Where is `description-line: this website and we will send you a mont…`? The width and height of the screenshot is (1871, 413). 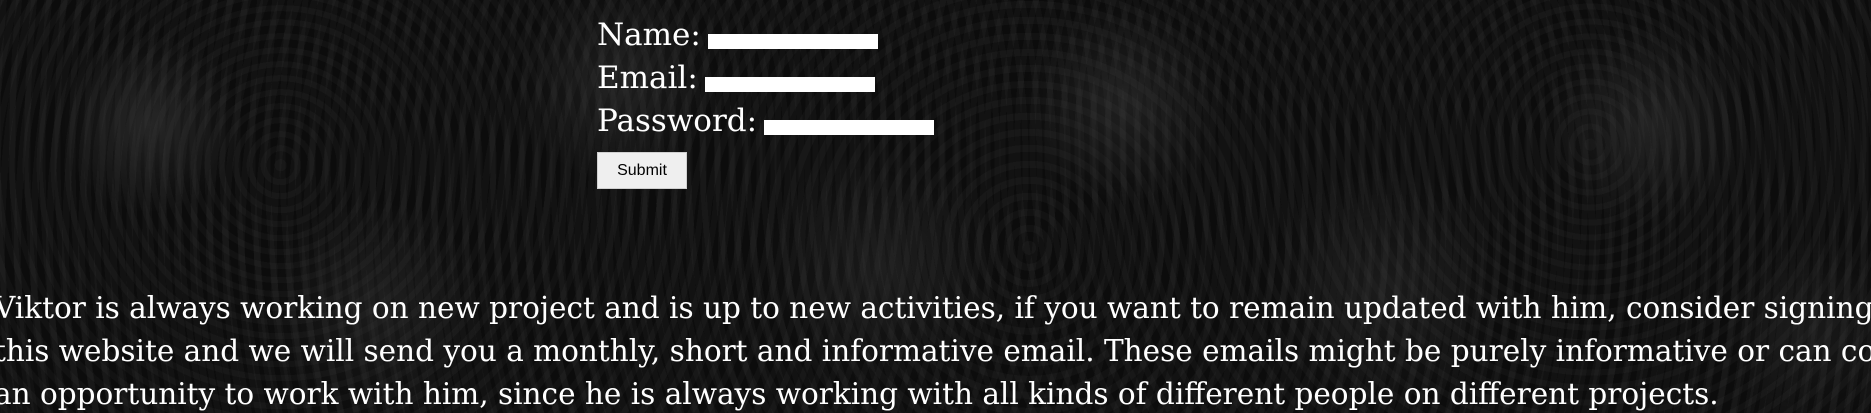 description-line: this website and we will send you a mont… is located at coordinates (935, 351).